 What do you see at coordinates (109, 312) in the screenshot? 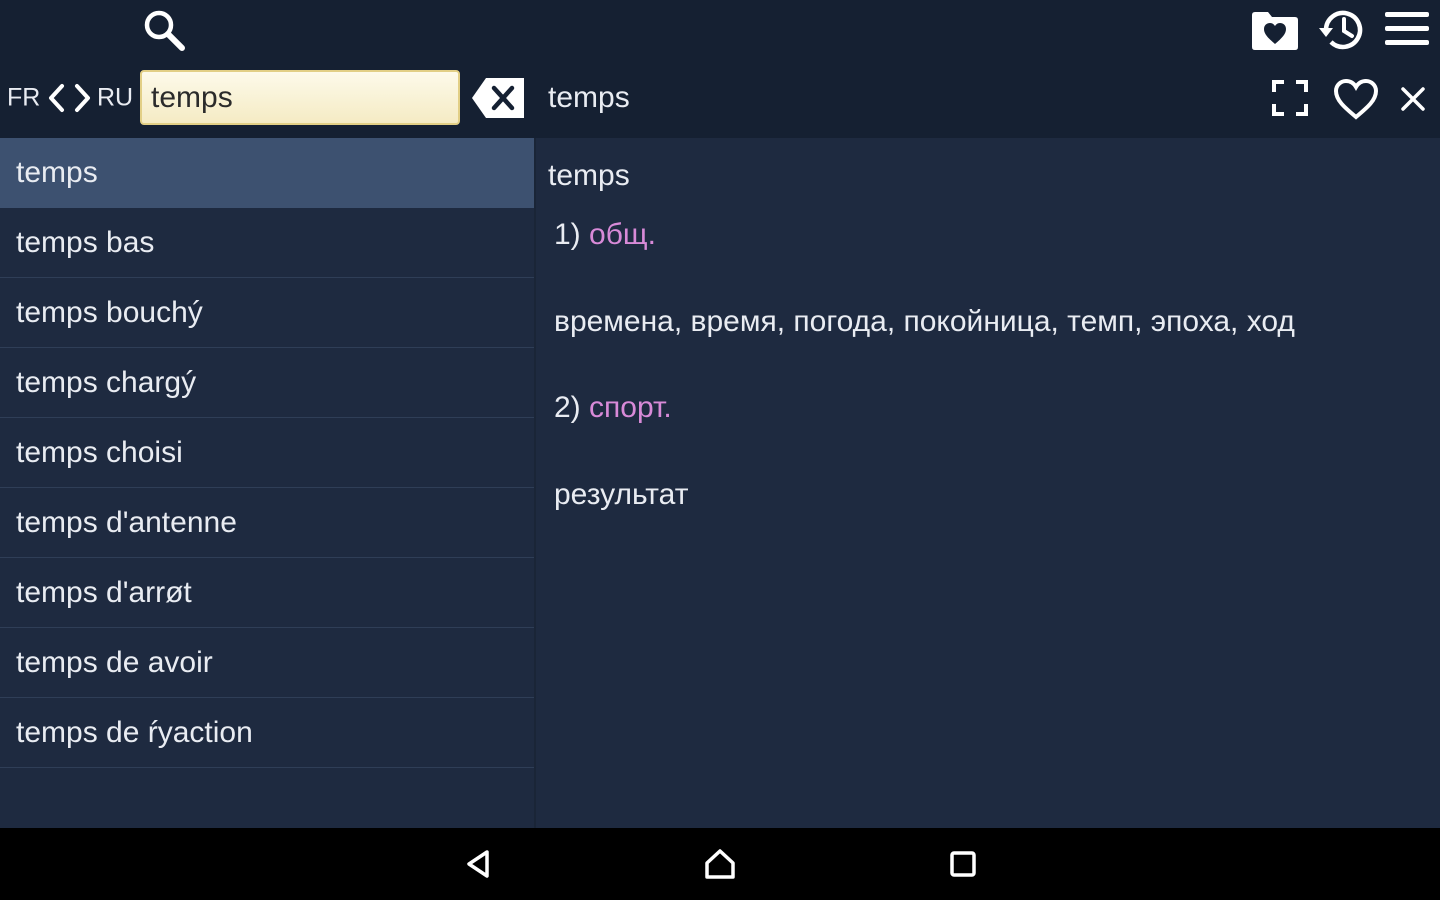
I see `list-item-label: temps bouchý` at bounding box center [109, 312].